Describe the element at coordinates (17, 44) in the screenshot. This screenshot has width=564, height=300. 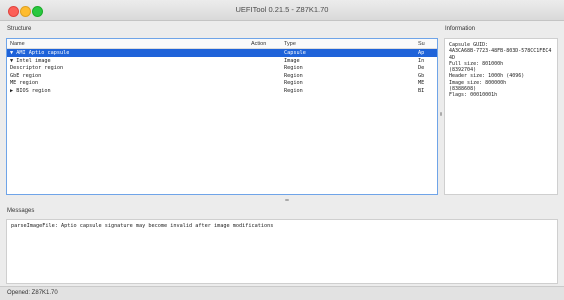
I see `column-header-name: Name` at that location.